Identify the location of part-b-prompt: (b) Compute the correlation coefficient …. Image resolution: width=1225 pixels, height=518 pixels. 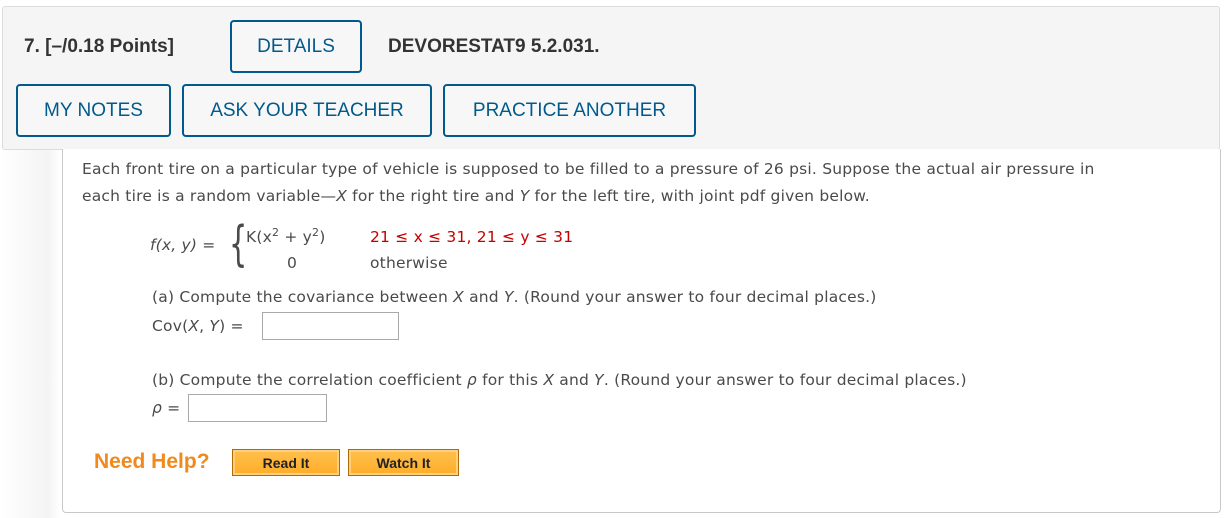
(559, 380).